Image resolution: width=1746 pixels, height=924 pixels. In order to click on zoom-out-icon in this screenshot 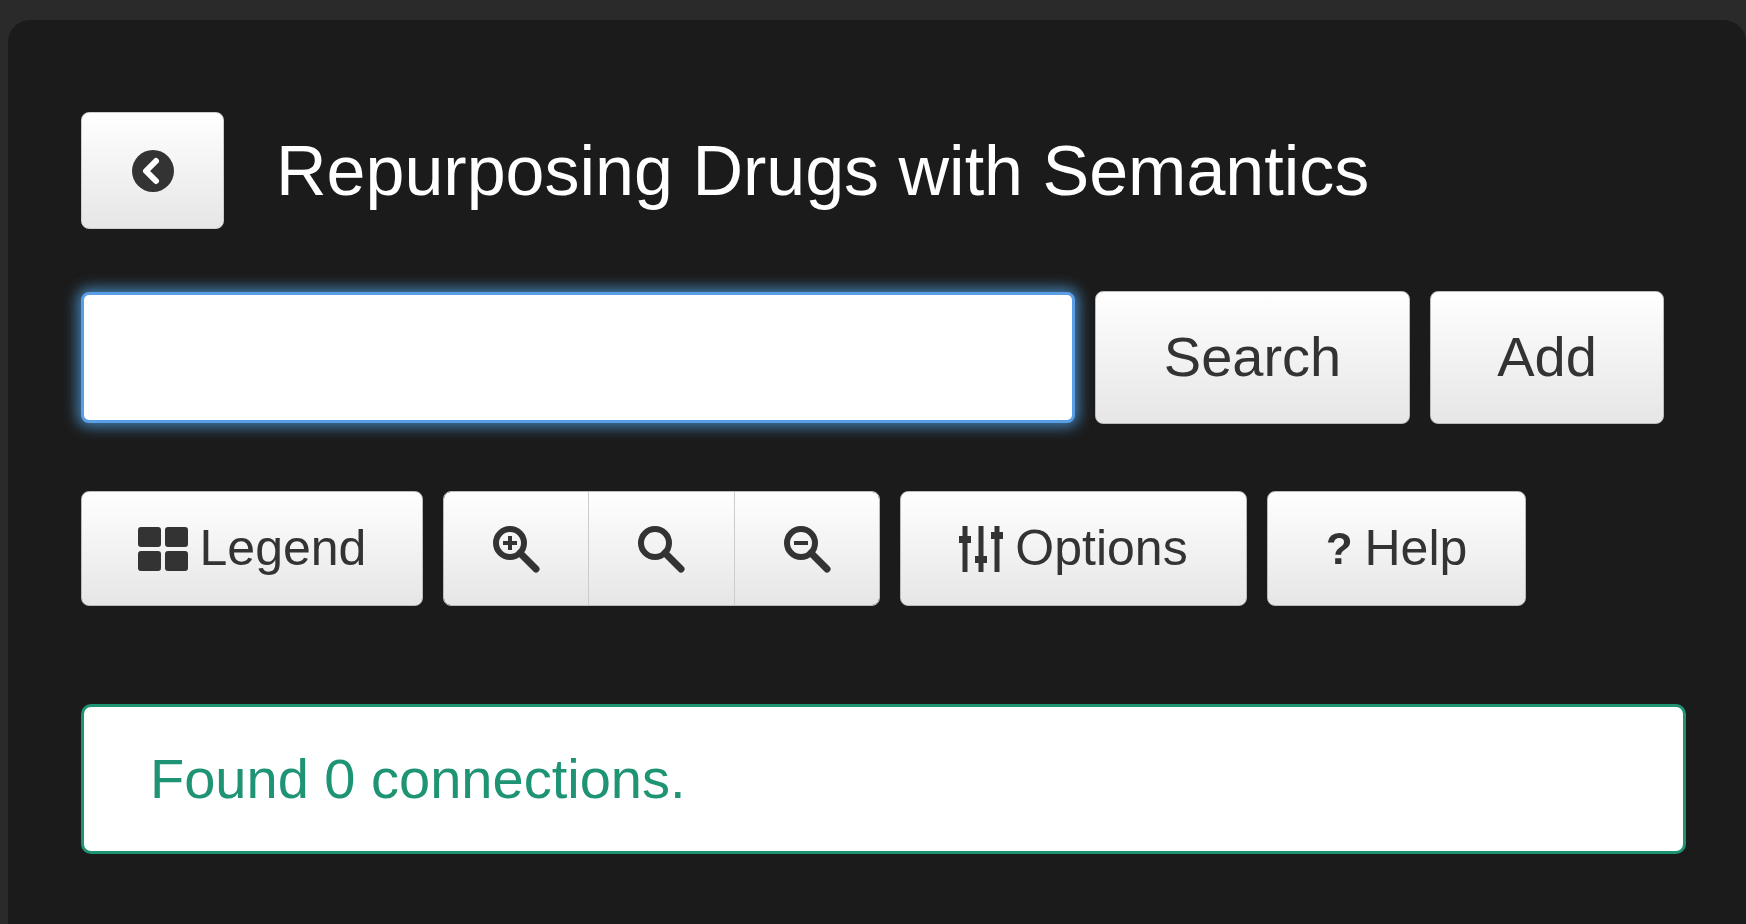, I will do `click(806, 548)`.